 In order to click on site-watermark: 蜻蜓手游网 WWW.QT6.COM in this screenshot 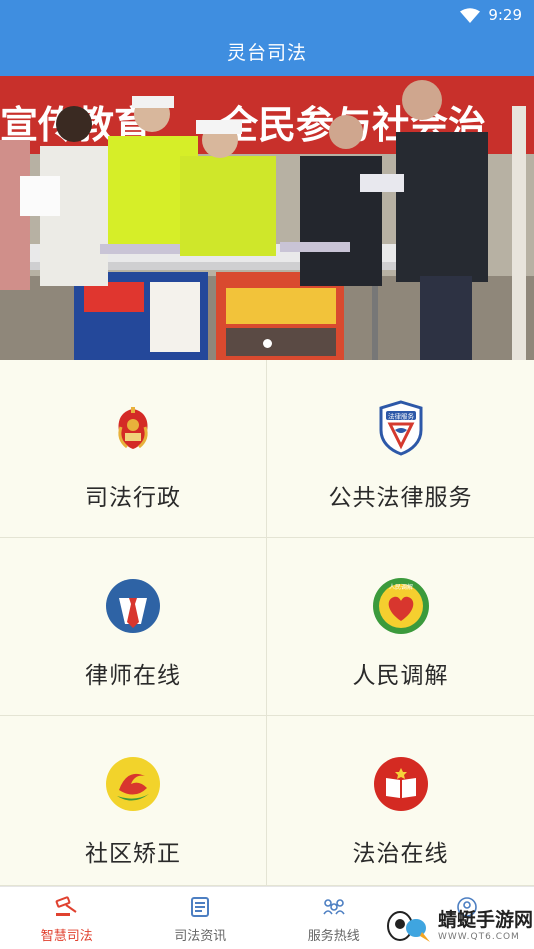, I will do `click(459, 926)`.